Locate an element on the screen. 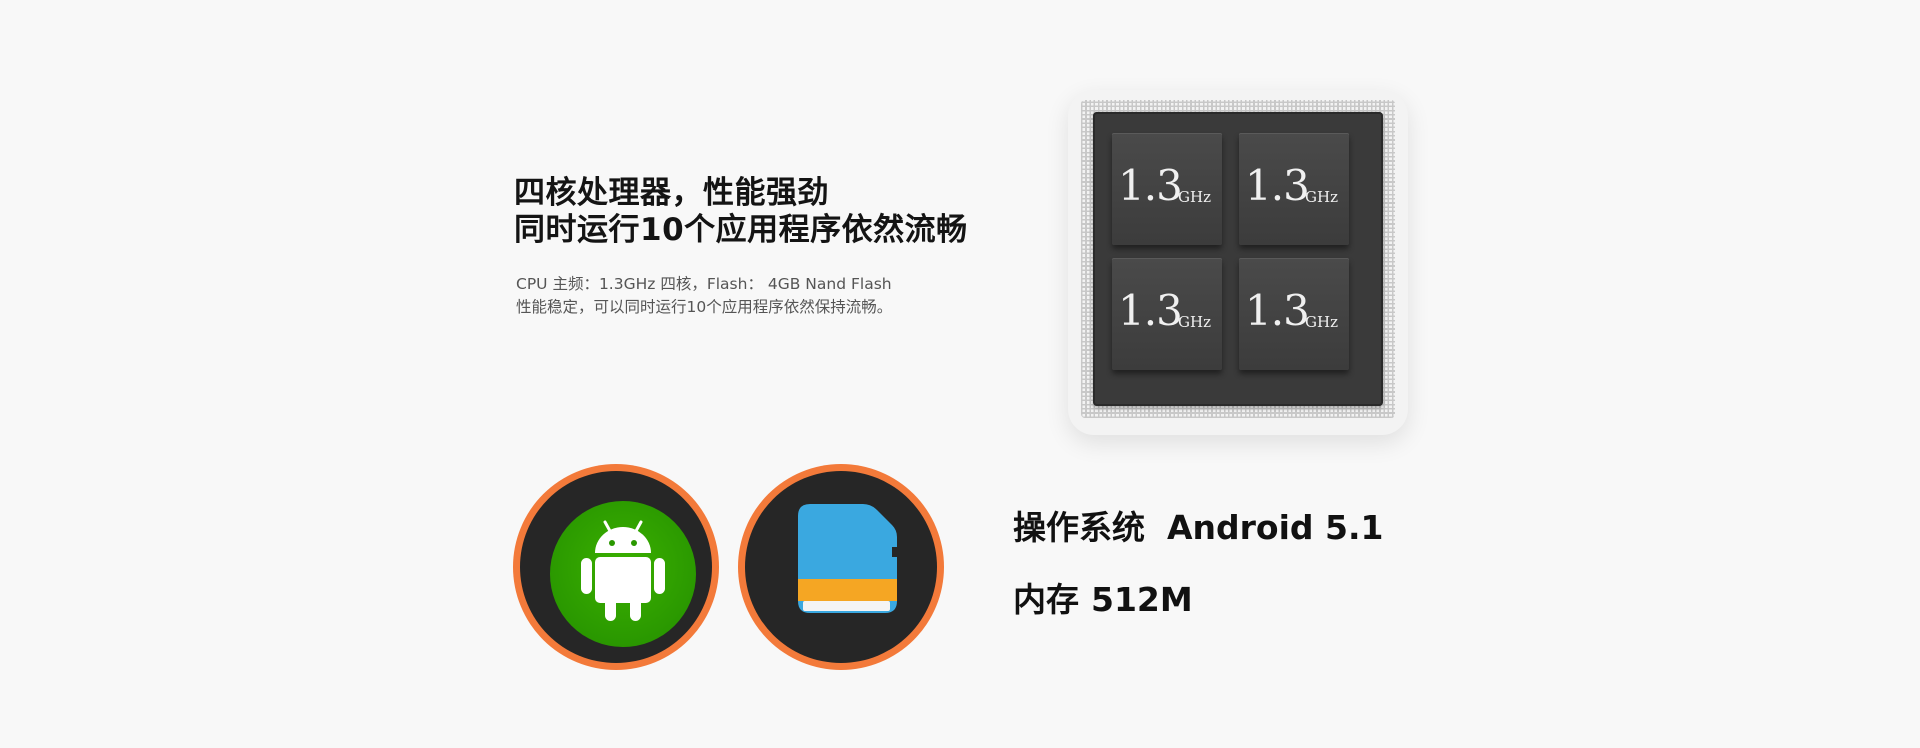 The height and width of the screenshot is (748, 1920). storage-badge is located at coordinates (841, 567).